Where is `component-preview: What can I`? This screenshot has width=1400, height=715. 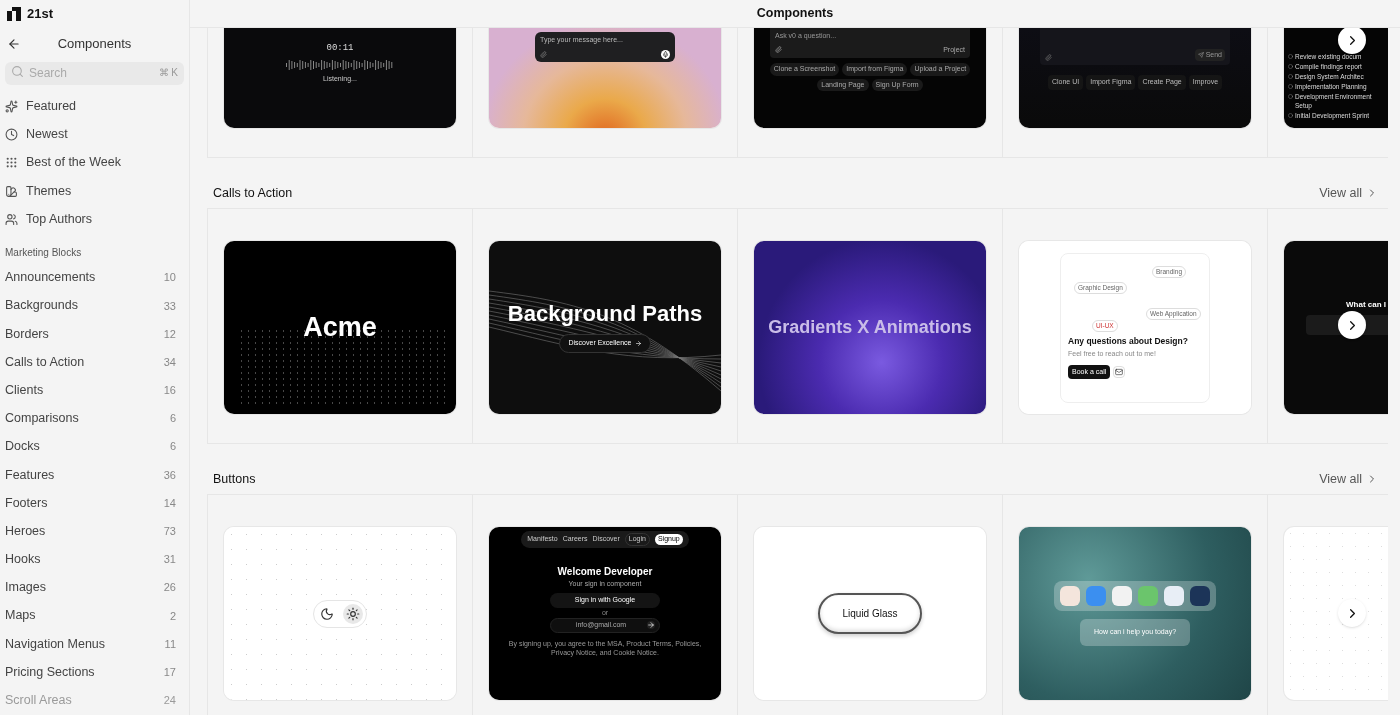
component-preview: What can I is located at coordinates (1336, 327).